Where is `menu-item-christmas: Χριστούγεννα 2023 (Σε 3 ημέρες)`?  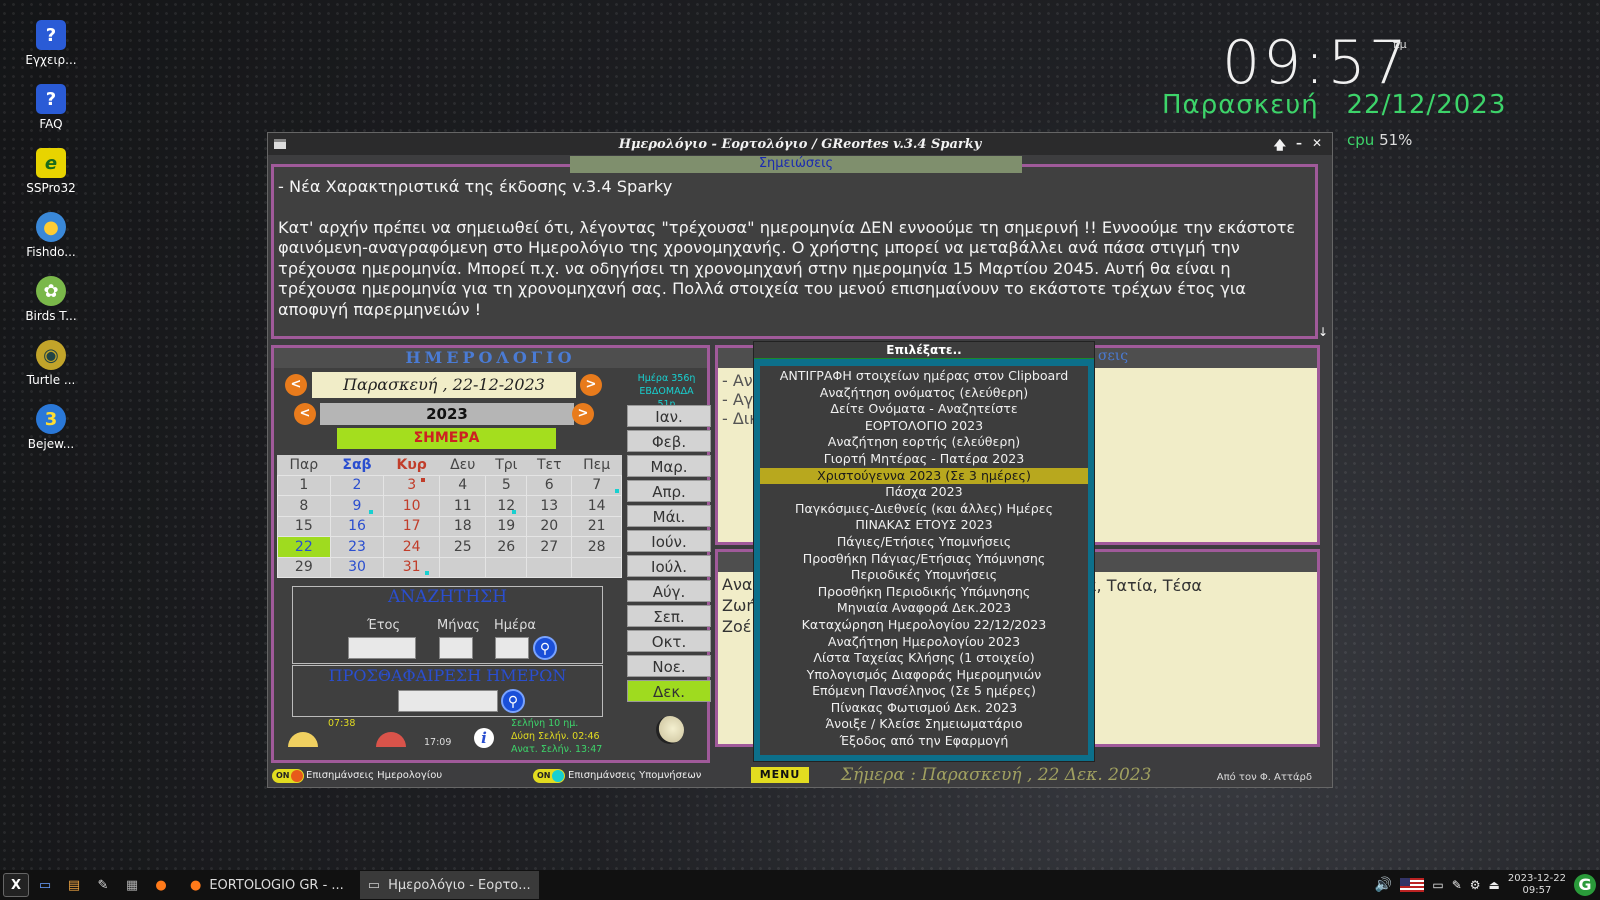
menu-item-christmas: Χριστούγεννα 2023 (Σε 3 ημέρες) is located at coordinates (924, 476).